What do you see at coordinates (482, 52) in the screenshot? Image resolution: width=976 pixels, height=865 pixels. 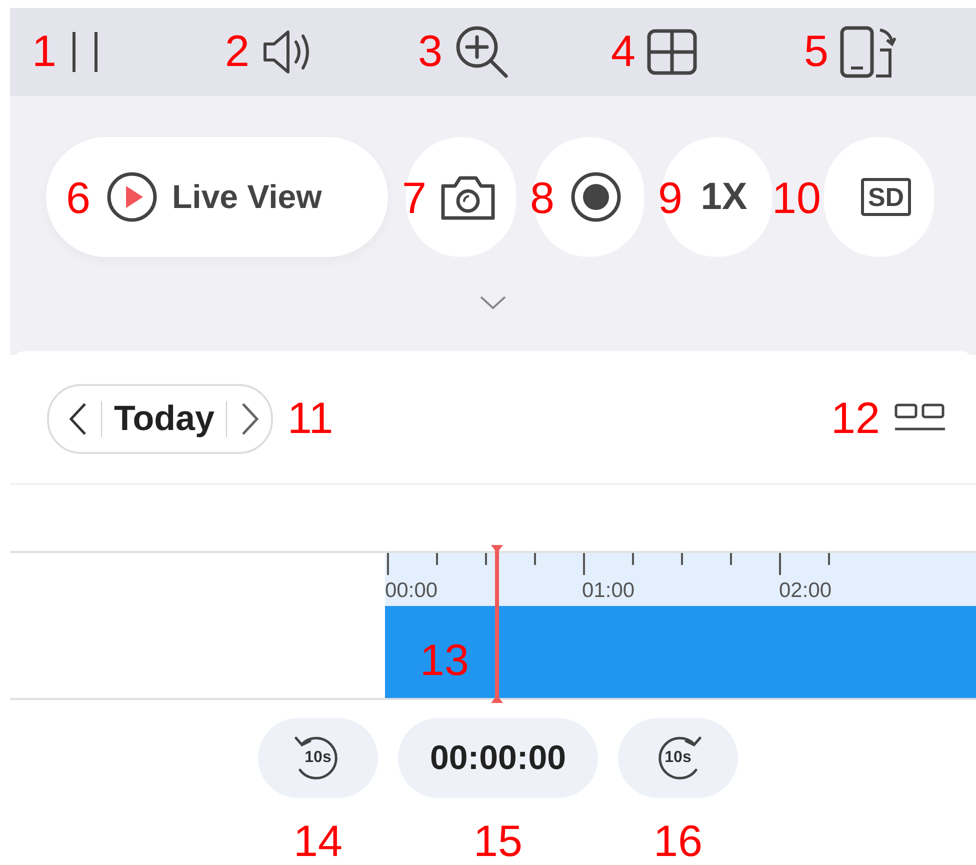 I see `zoom-in-icon` at bounding box center [482, 52].